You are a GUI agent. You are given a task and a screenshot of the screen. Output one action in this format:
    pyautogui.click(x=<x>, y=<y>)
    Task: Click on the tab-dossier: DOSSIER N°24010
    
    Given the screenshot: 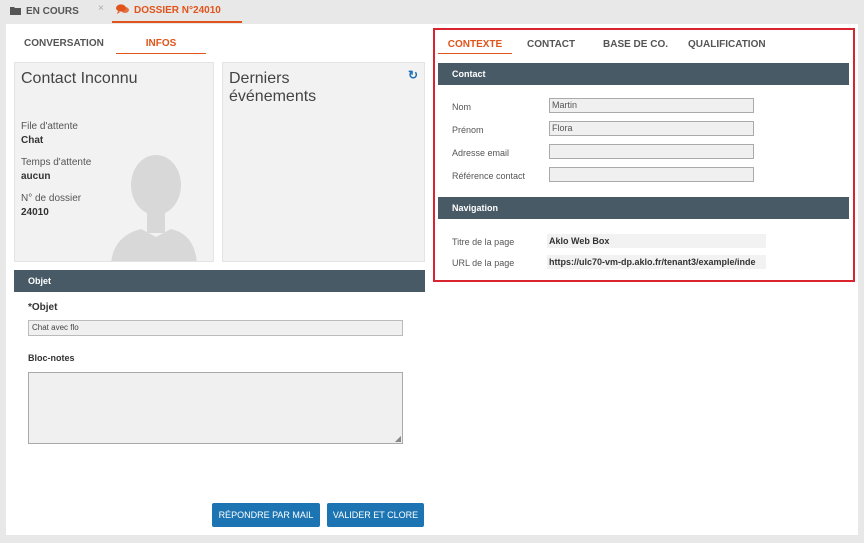 What is the action you would take?
    pyautogui.click(x=177, y=11)
    